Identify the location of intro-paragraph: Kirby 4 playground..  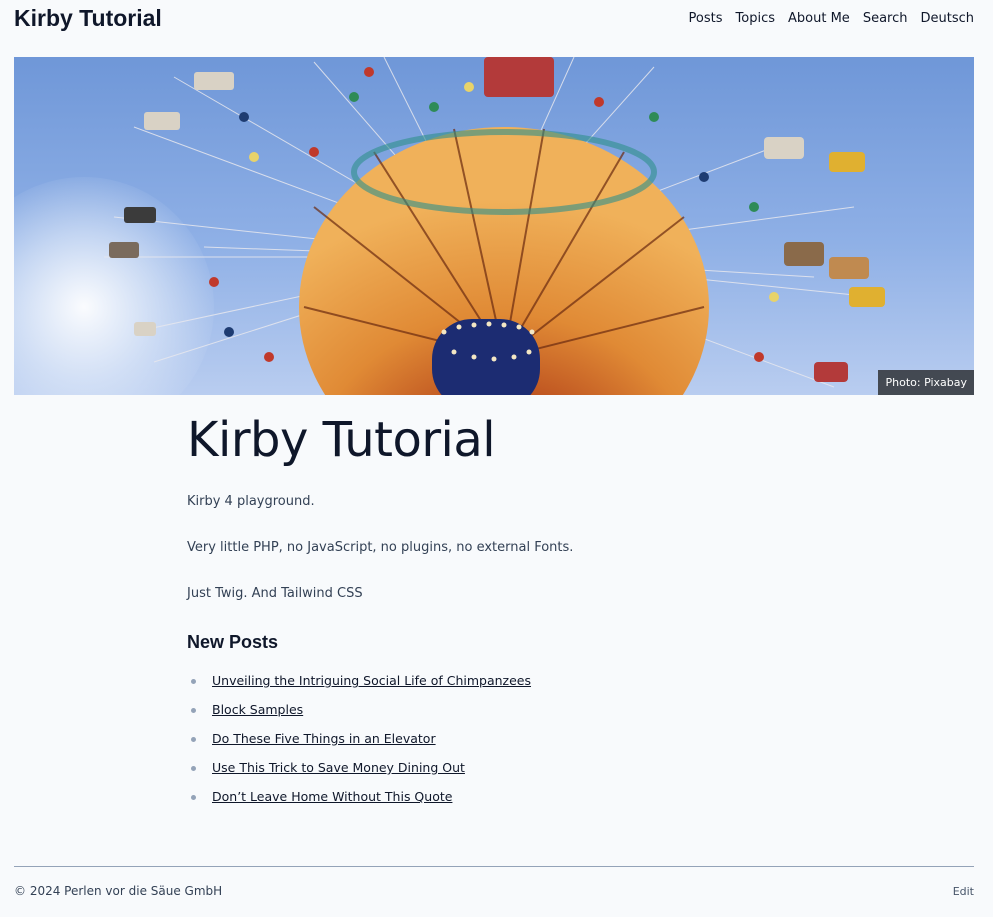
(251, 501).